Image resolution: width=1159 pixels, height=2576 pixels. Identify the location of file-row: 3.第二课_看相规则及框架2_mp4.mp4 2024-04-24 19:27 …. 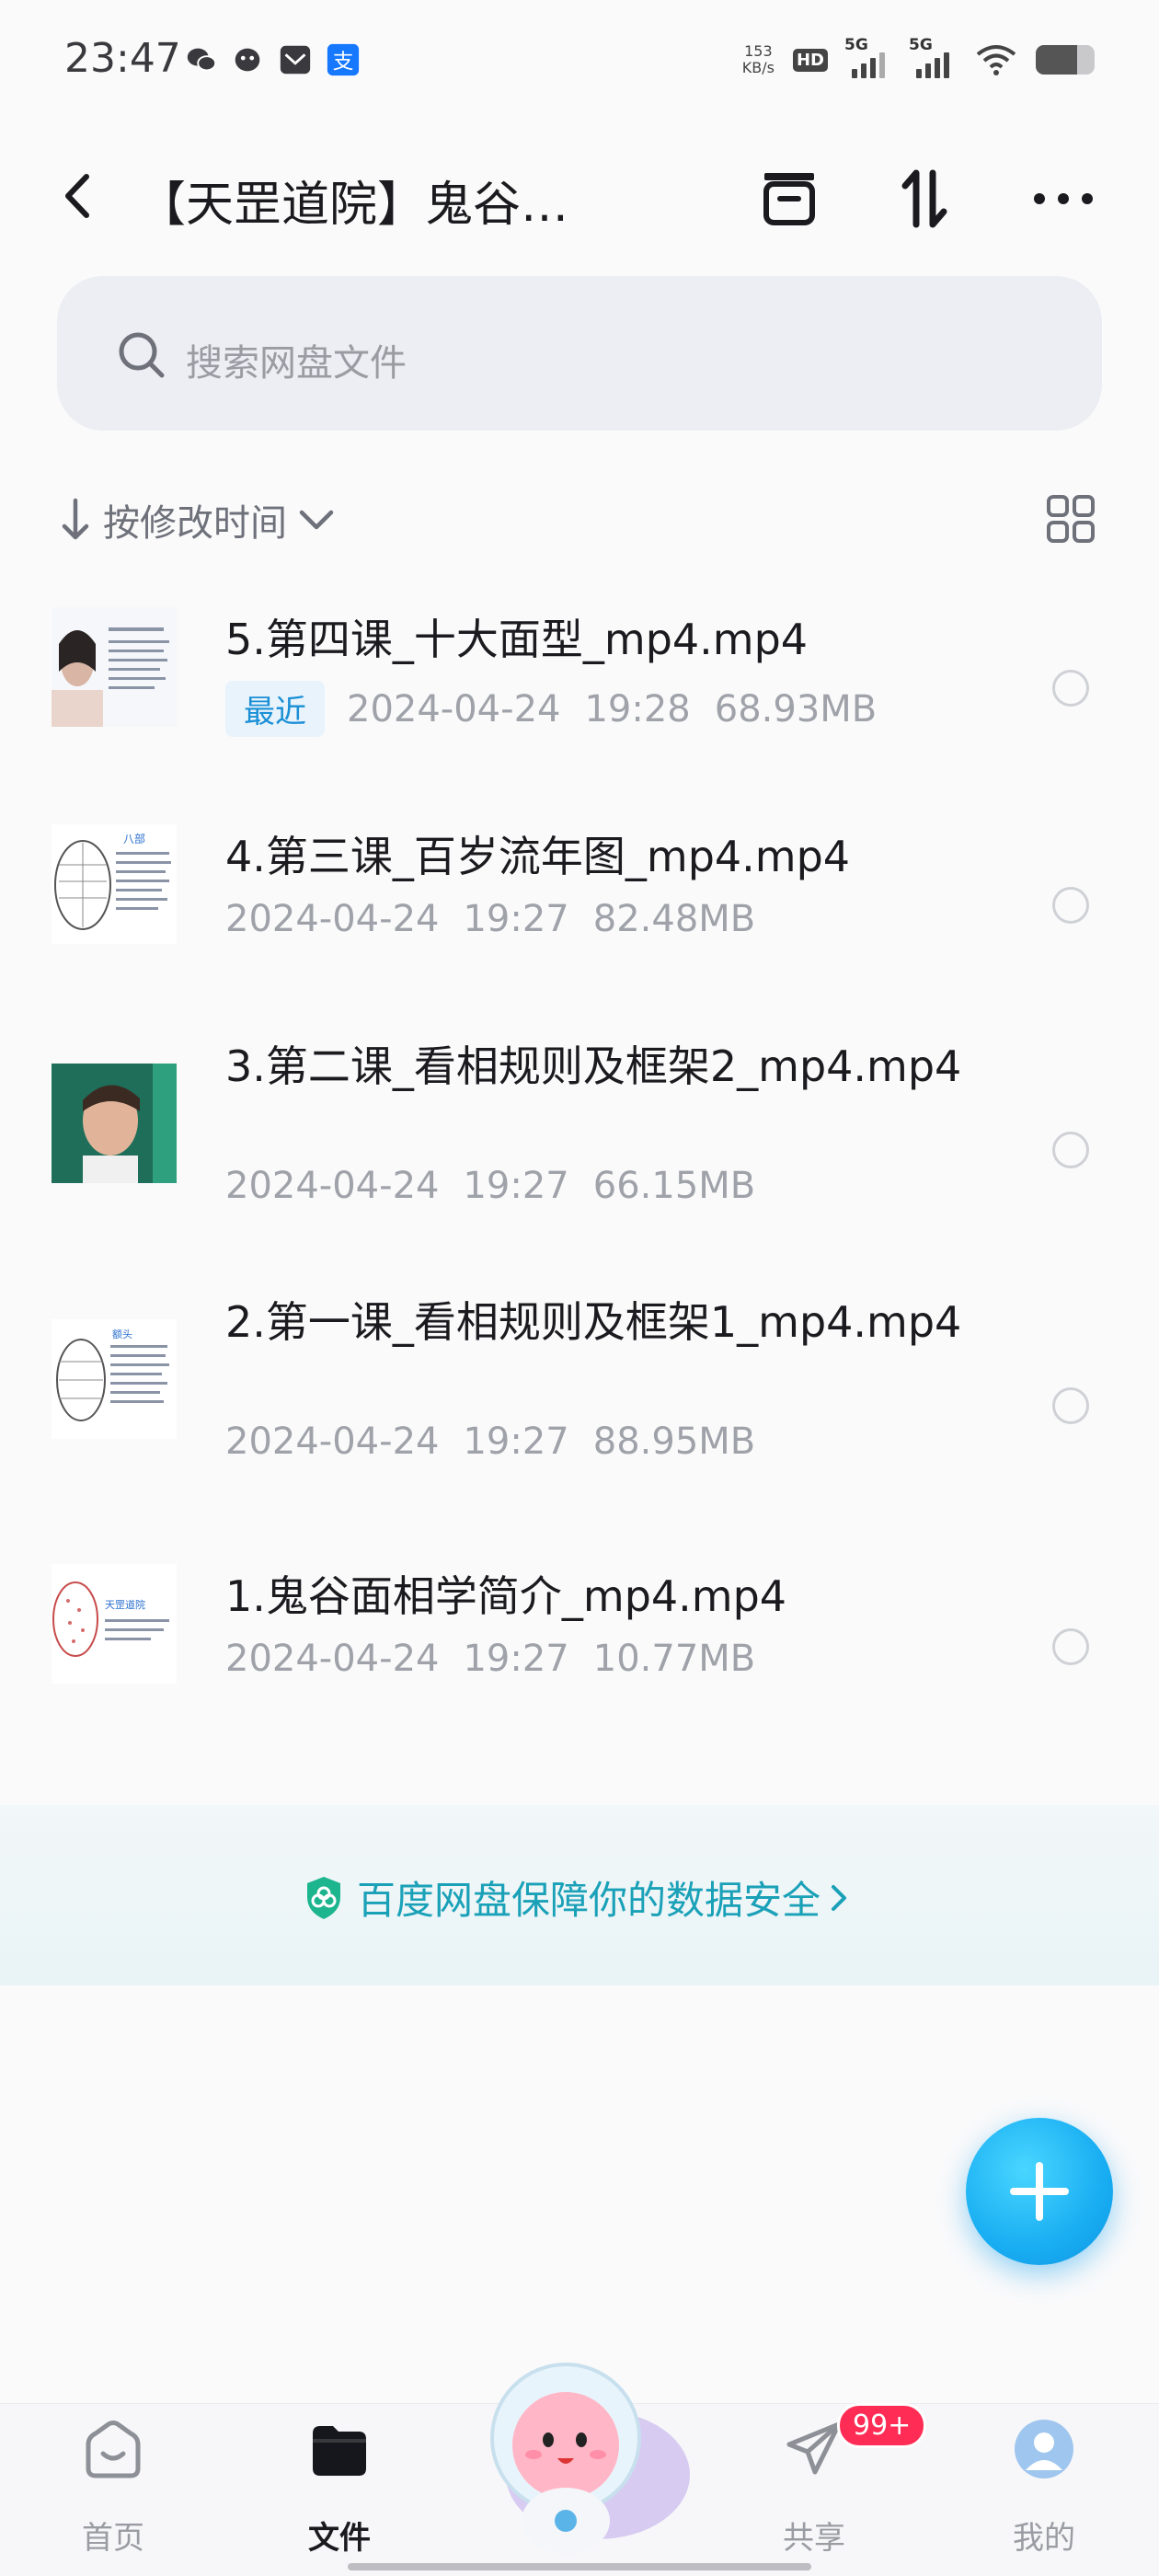
(579, 1145).